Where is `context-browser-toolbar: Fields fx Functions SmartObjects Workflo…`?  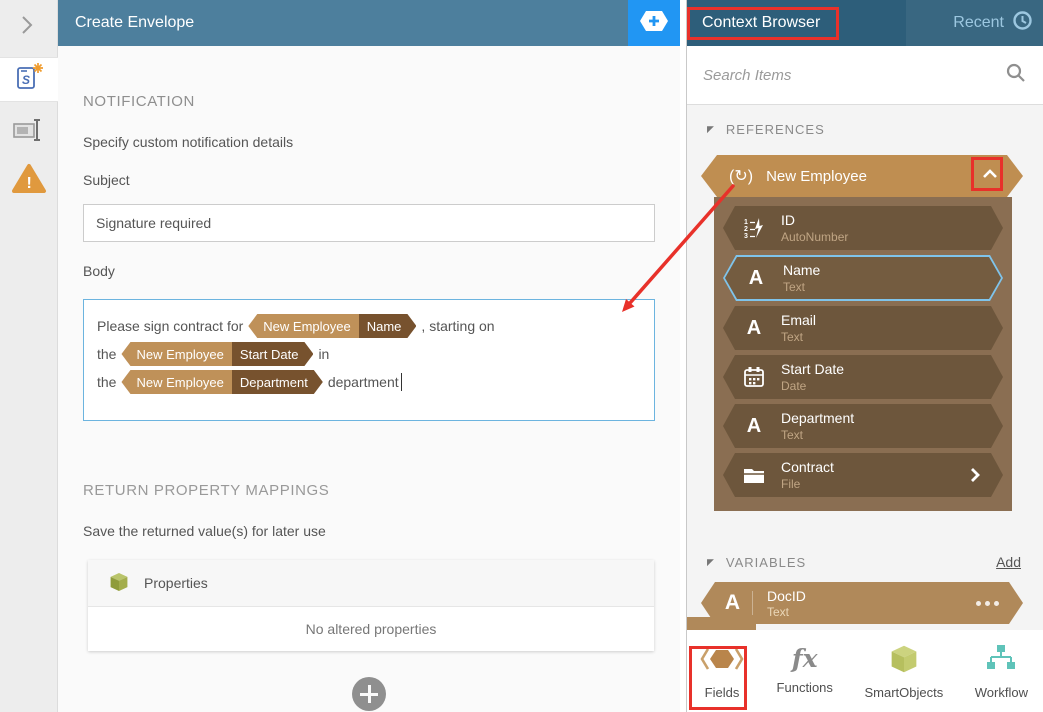
context-browser-toolbar: Fields fx Functions SmartObjects Workflo… is located at coordinates (865, 671).